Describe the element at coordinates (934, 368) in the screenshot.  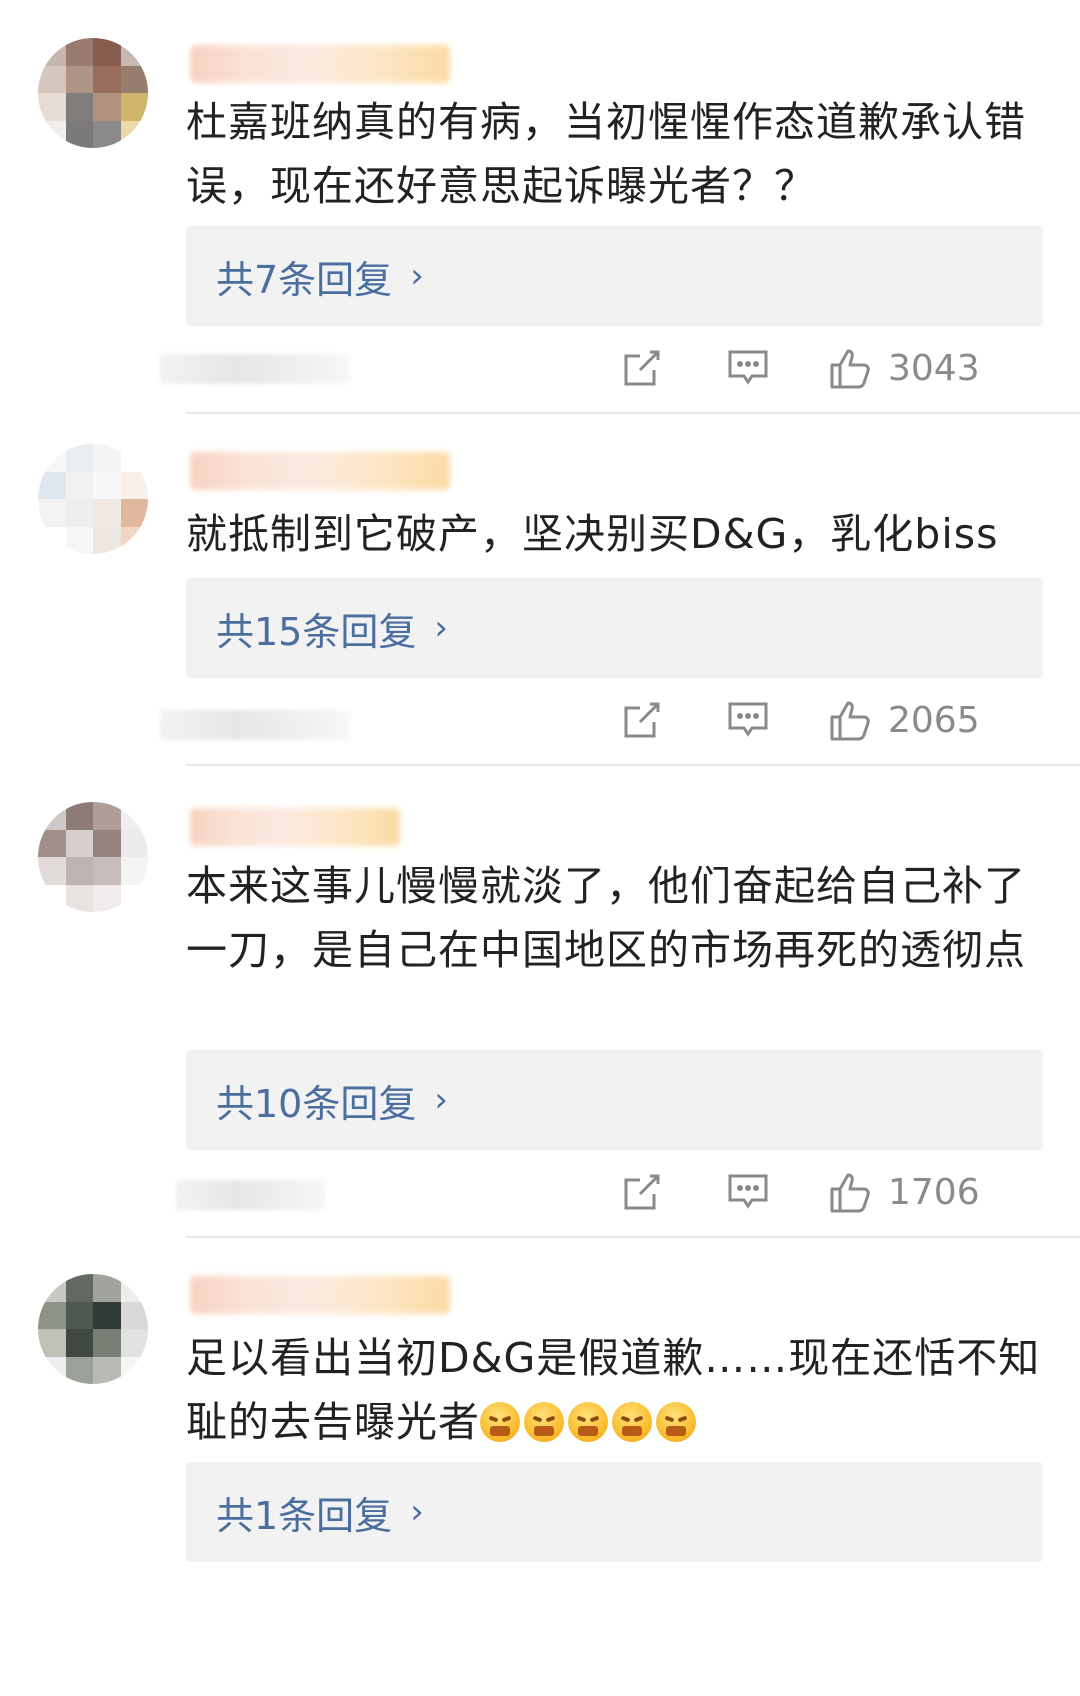
I see `like-count: 3043` at that location.